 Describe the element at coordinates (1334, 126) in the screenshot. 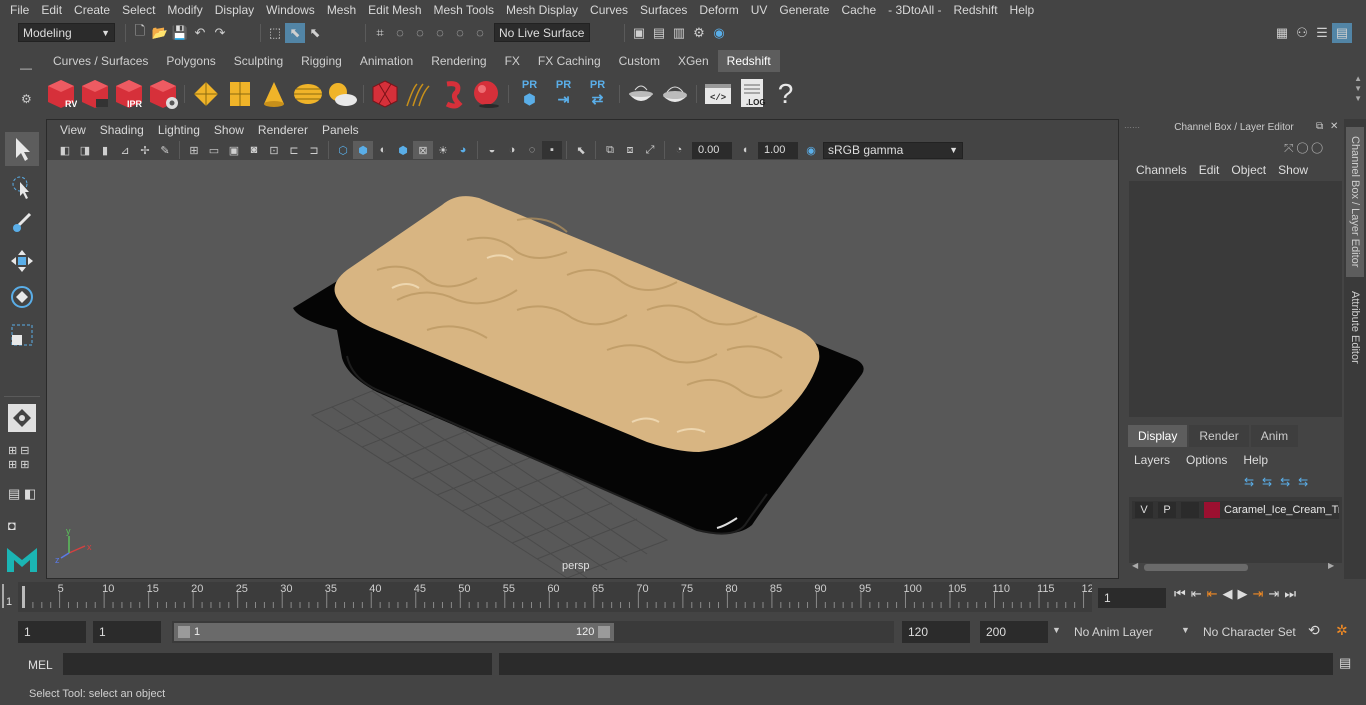

I see `panel-close-icon: ✕` at that location.